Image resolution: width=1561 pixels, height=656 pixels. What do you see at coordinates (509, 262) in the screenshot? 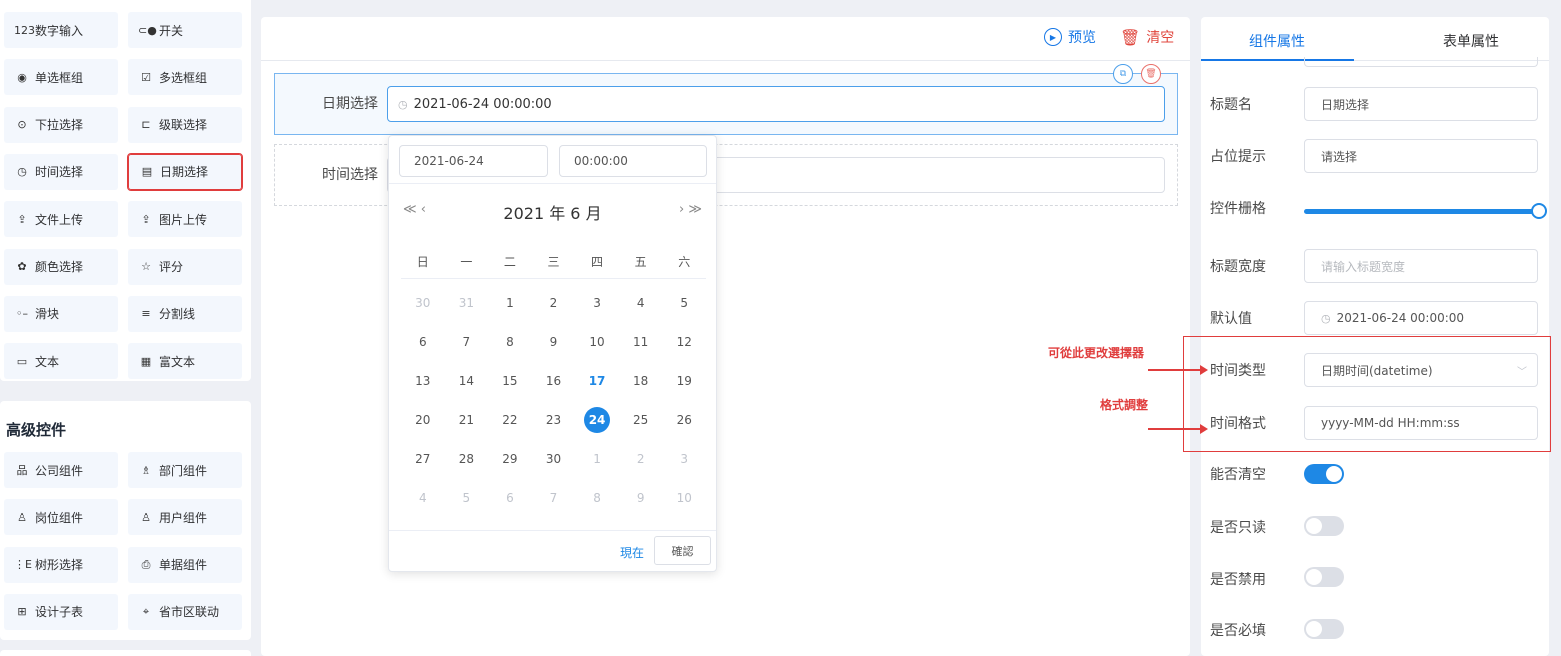
I see `weekday-label: 二` at bounding box center [509, 262].